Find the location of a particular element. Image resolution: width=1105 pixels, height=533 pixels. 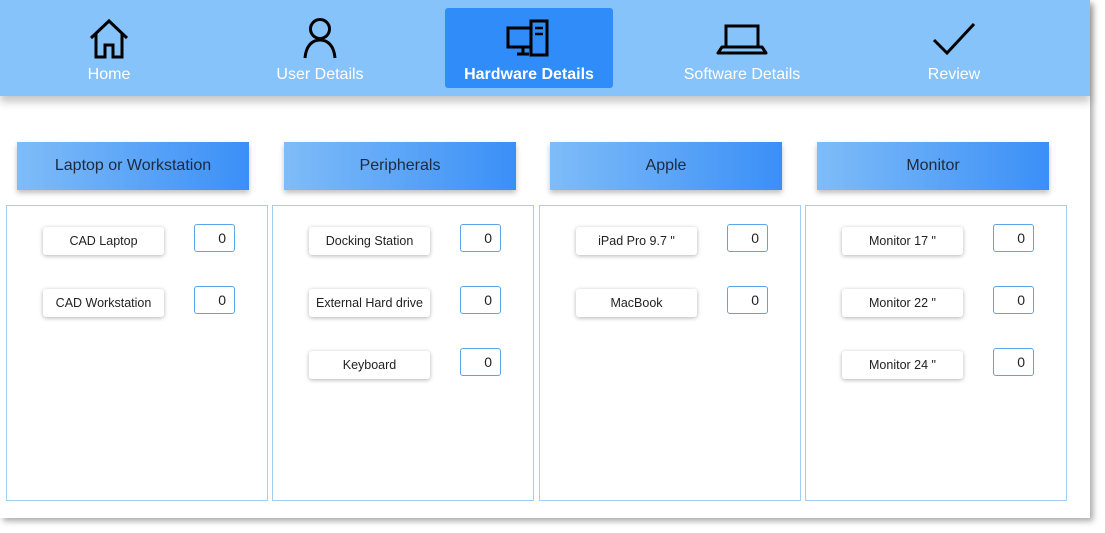

nav-software-details: Software Details is located at coordinates (742, 48).